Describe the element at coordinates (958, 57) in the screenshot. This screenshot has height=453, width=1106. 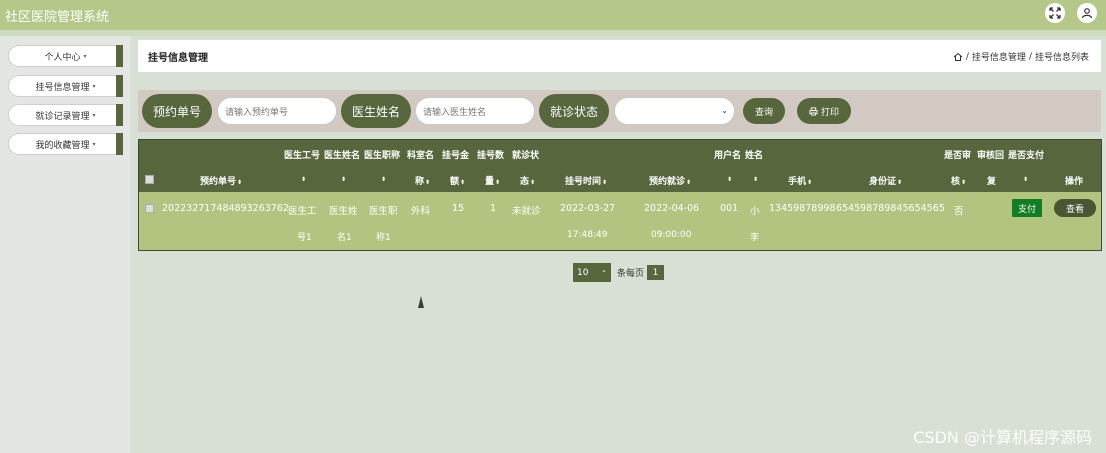
I see `home-icon` at that location.